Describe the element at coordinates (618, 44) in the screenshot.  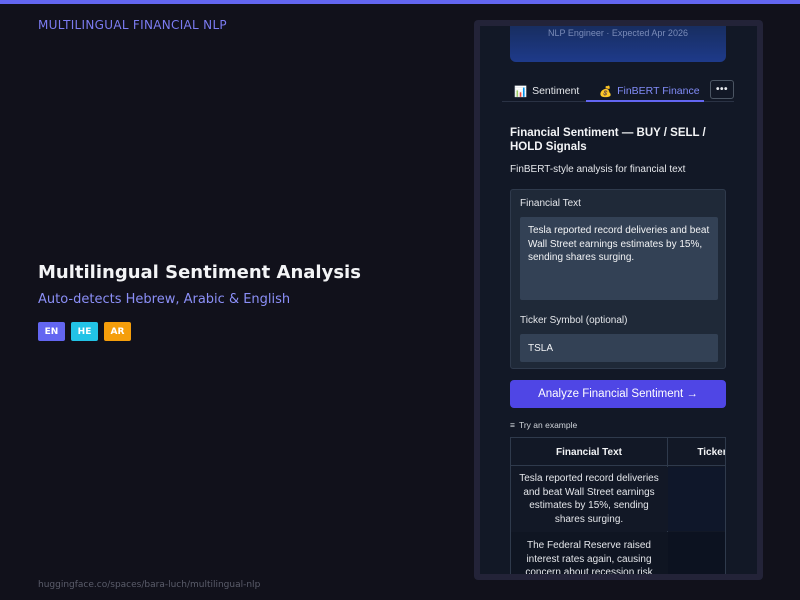
I see `profile-card: NLP Engineer · Expected Apr 2026` at that location.